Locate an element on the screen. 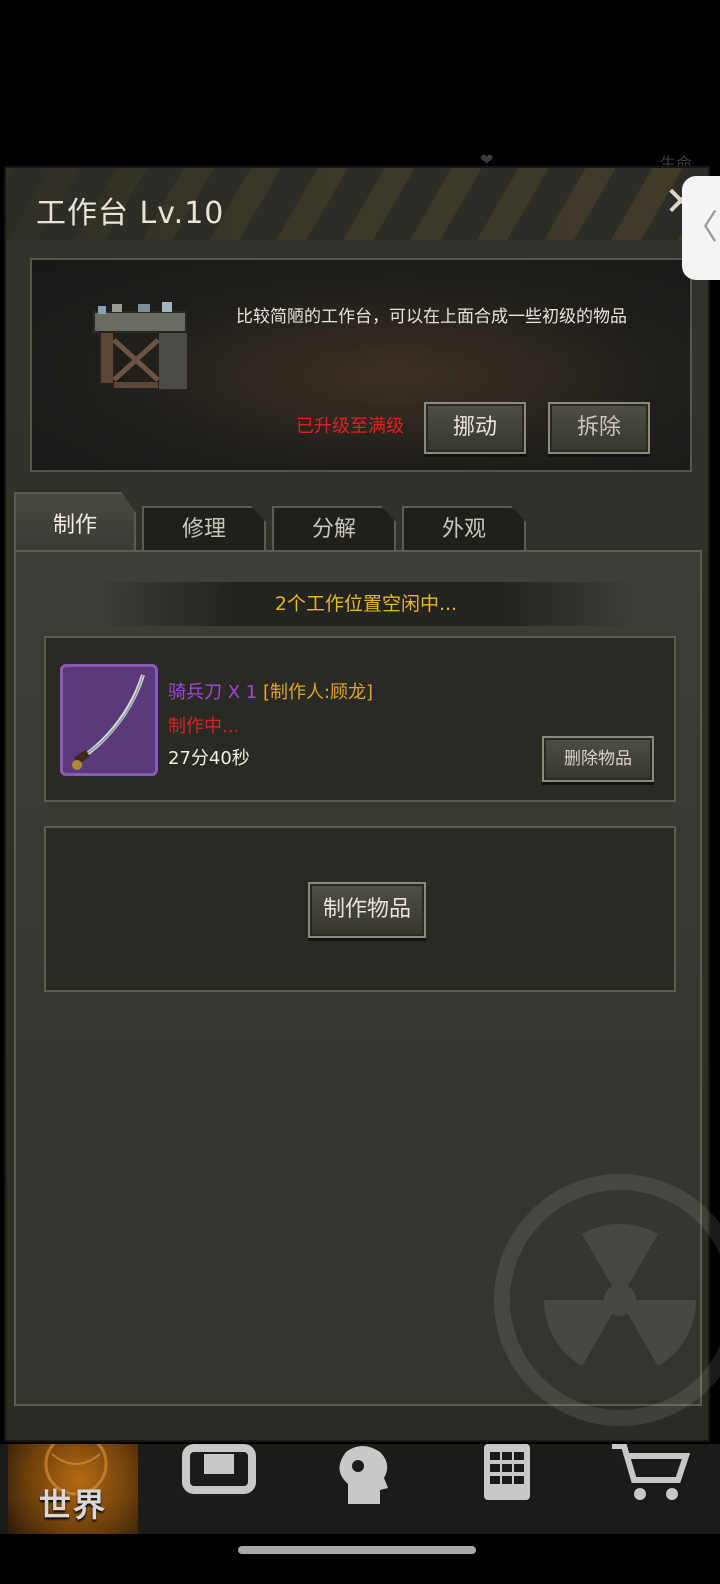  side-drawer-handle: 〈 is located at coordinates (701, 228).